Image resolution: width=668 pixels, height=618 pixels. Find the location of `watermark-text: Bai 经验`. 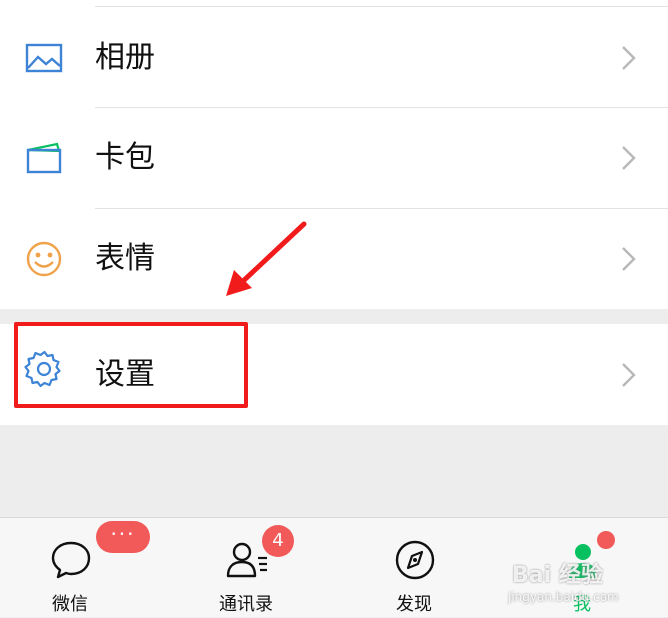

watermark-text: Bai 经验 is located at coordinates (557, 575).